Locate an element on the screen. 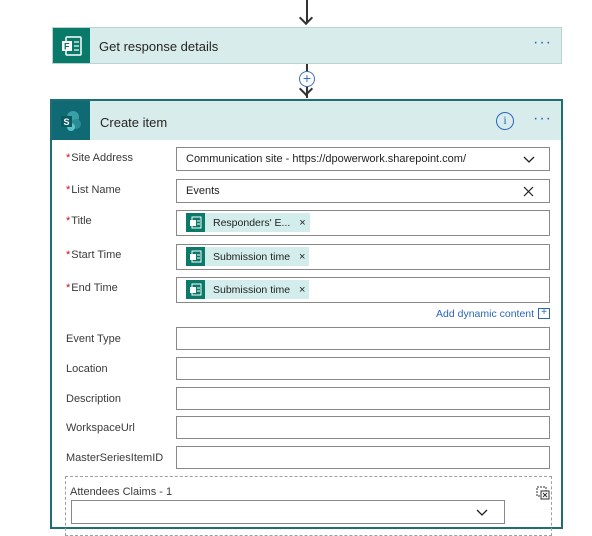 The height and width of the screenshot is (536, 592). create-item-header: S Create item i ··· is located at coordinates (306, 120).